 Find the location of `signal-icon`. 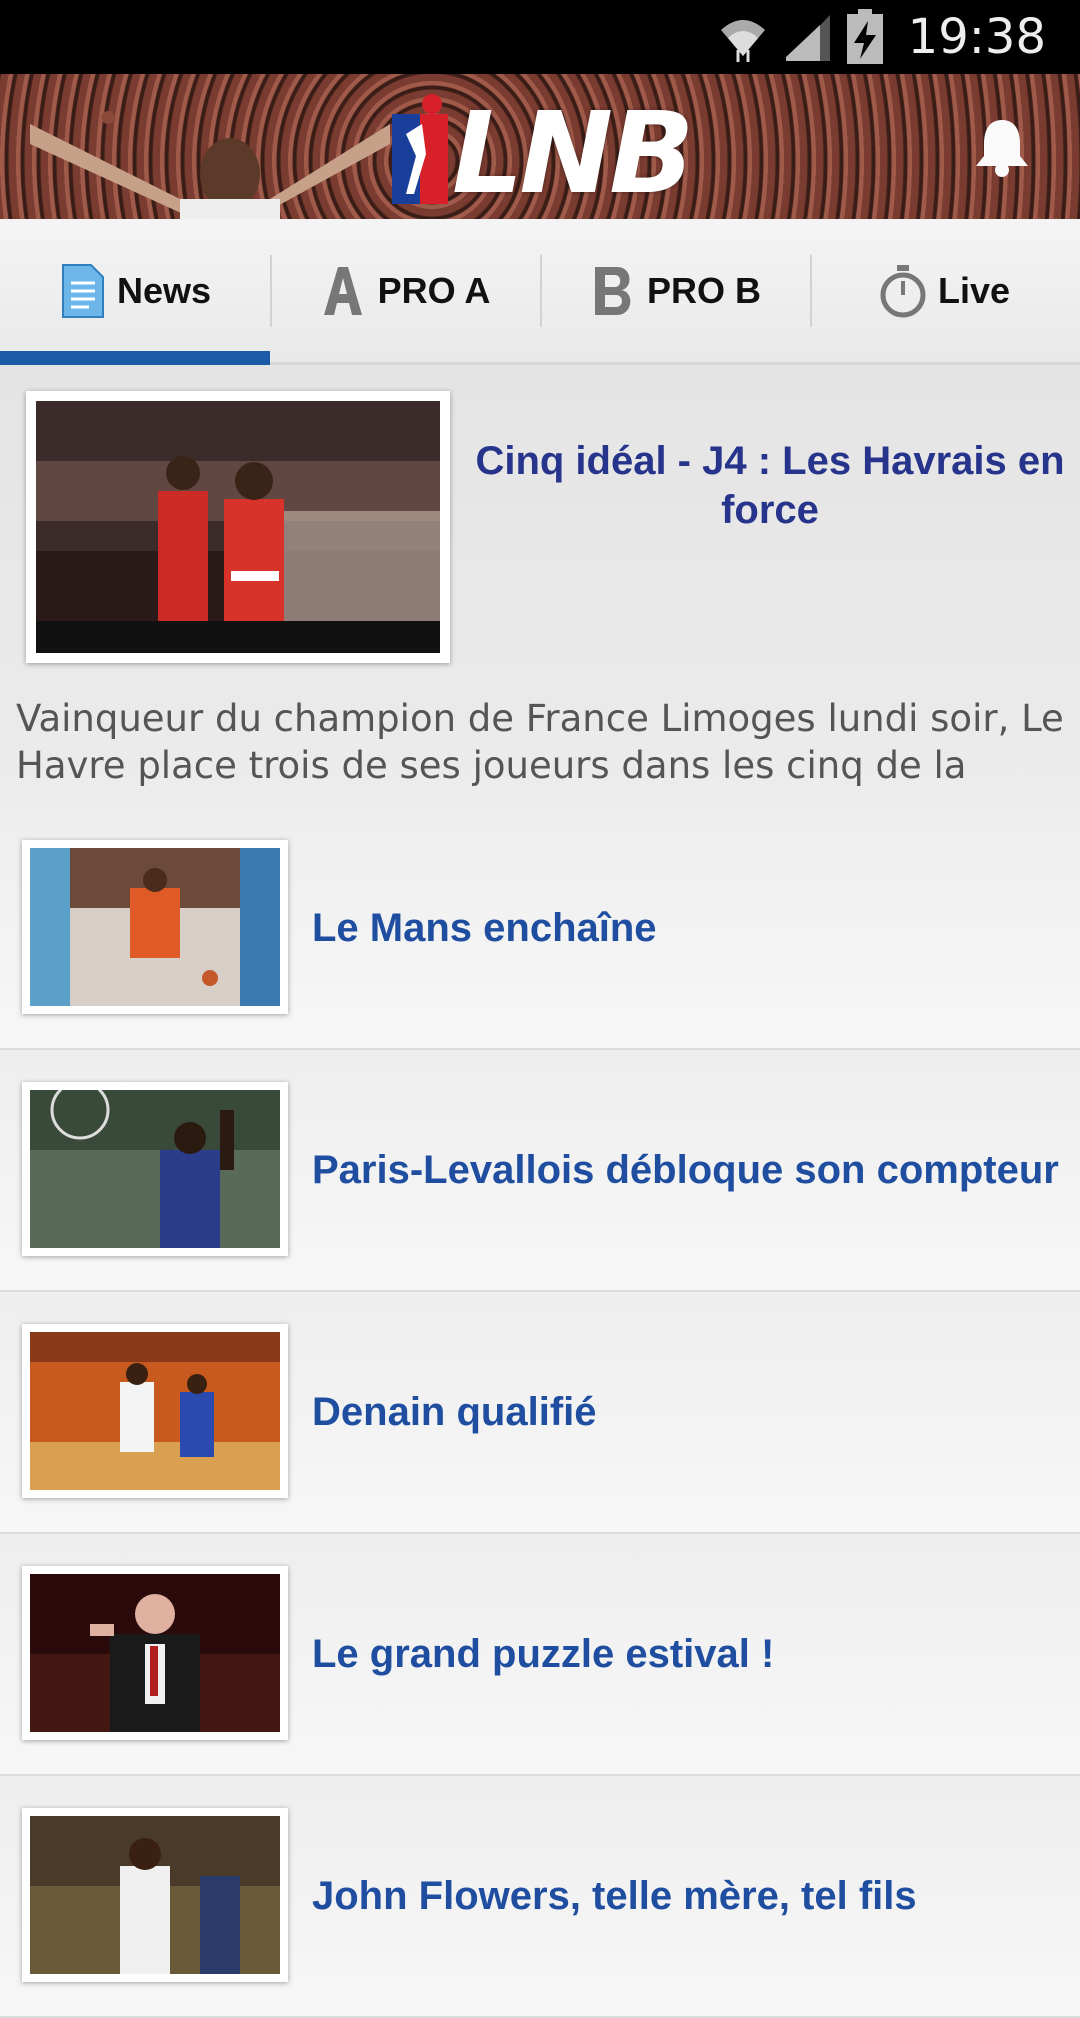

signal-icon is located at coordinates (807, 38).